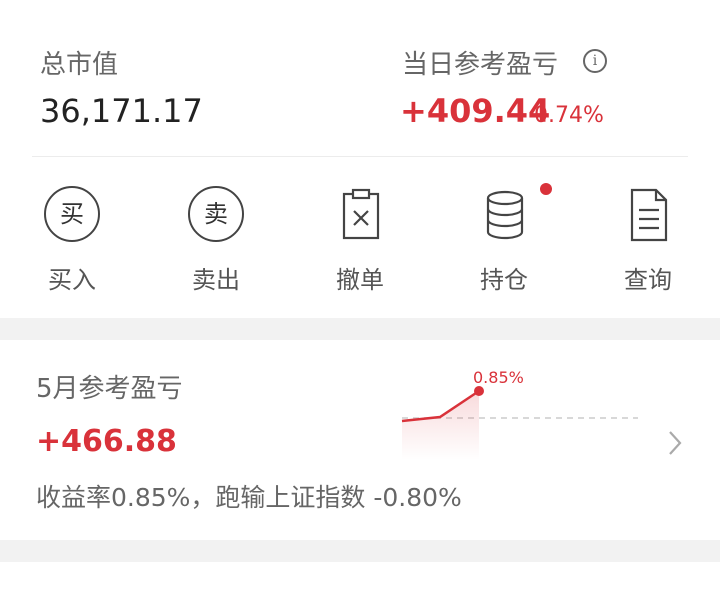 This screenshot has width=720, height=590. I want to click on monthly-pnl-label: 5月参考盈亏, so click(109, 389).